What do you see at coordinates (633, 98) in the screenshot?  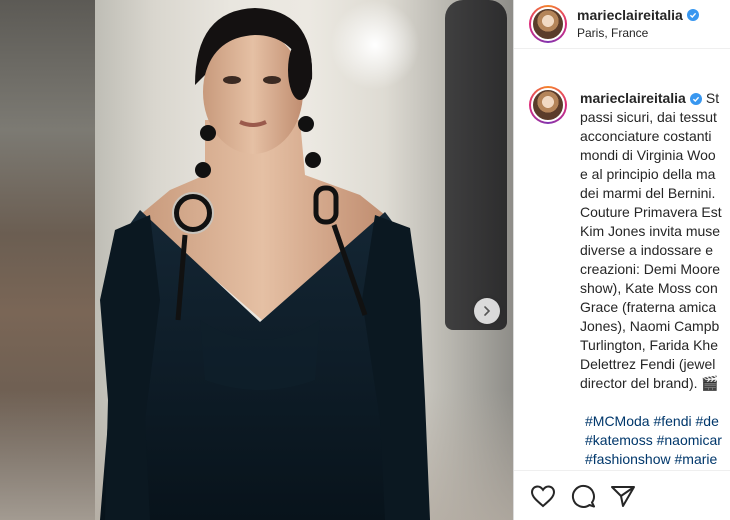 I see `caption-username: marieclaireitalia` at bounding box center [633, 98].